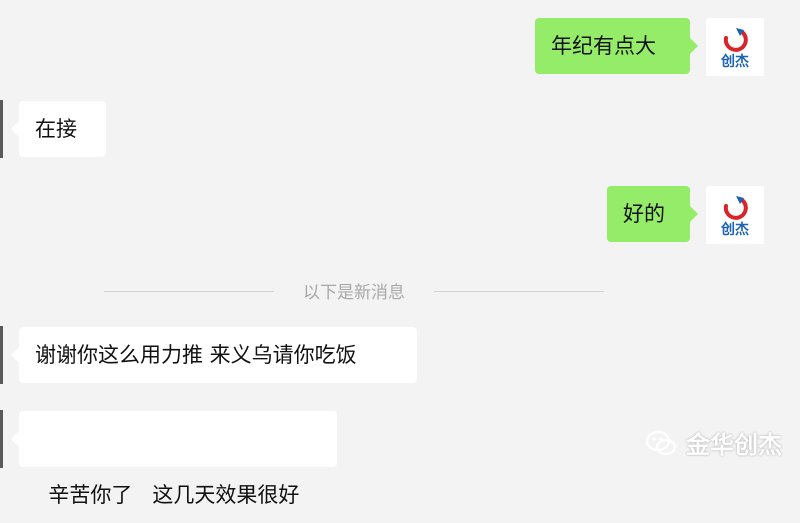 The image size is (800, 523). Describe the element at coordinates (661, 442) in the screenshot. I see `wechat-icon` at that location.